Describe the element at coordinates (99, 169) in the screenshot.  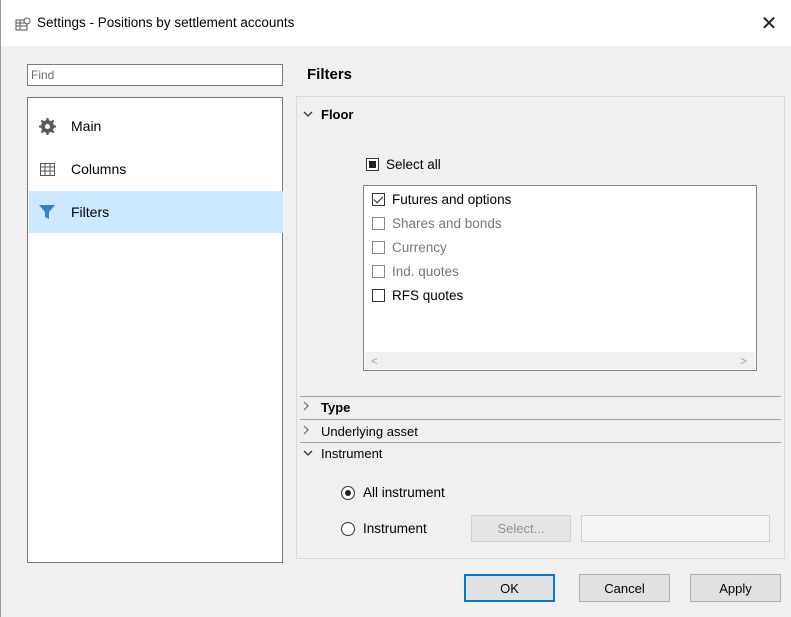
I see `nav-item-label: Columns` at that location.